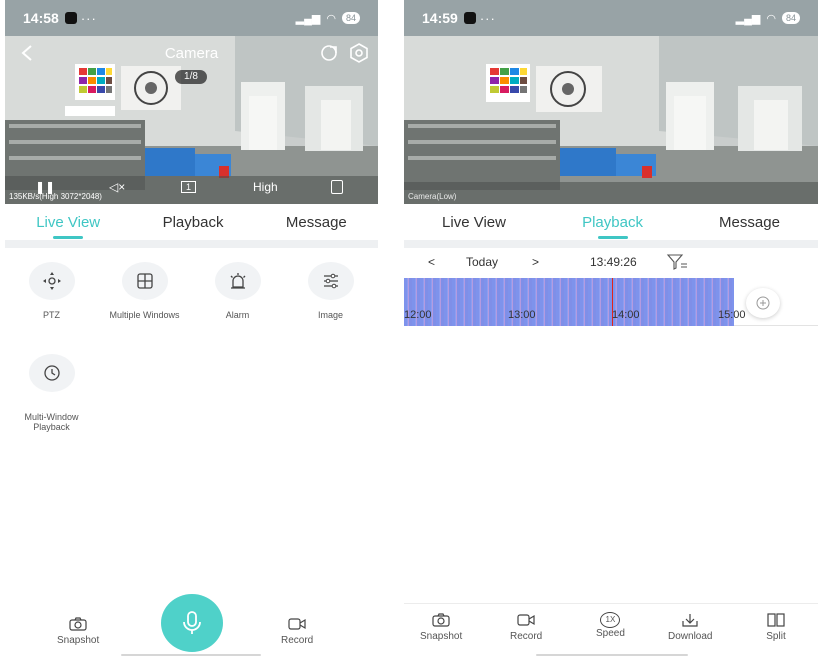 The height and width of the screenshot is (660, 818). What do you see at coordinates (144, 281) in the screenshot?
I see `grid-icon` at bounding box center [144, 281].